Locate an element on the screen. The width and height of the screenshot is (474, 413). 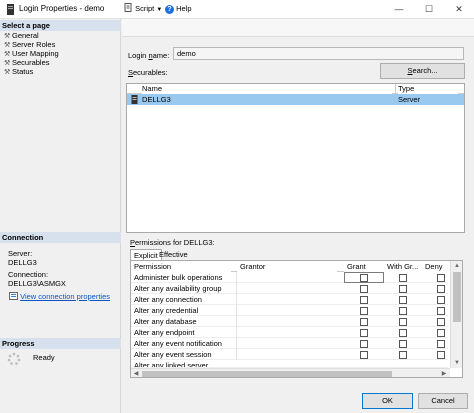
table-row: Alter any linked server is located at coordinates (289, 364).